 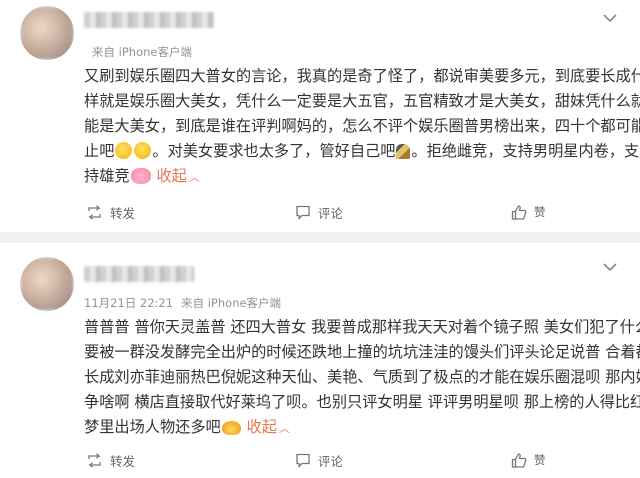 What do you see at coordinates (107, 176) in the screenshot?
I see `comment-line-segment: 持雄竞` at bounding box center [107, 176].